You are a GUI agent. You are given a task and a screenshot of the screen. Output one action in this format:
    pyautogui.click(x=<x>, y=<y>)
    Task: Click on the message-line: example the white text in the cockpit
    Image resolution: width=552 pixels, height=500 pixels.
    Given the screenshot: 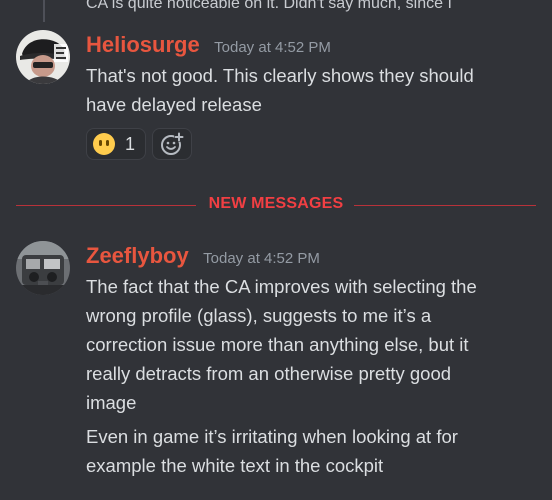 What is the action you would take?
    pyautogui.click(x=235, y=465)
    